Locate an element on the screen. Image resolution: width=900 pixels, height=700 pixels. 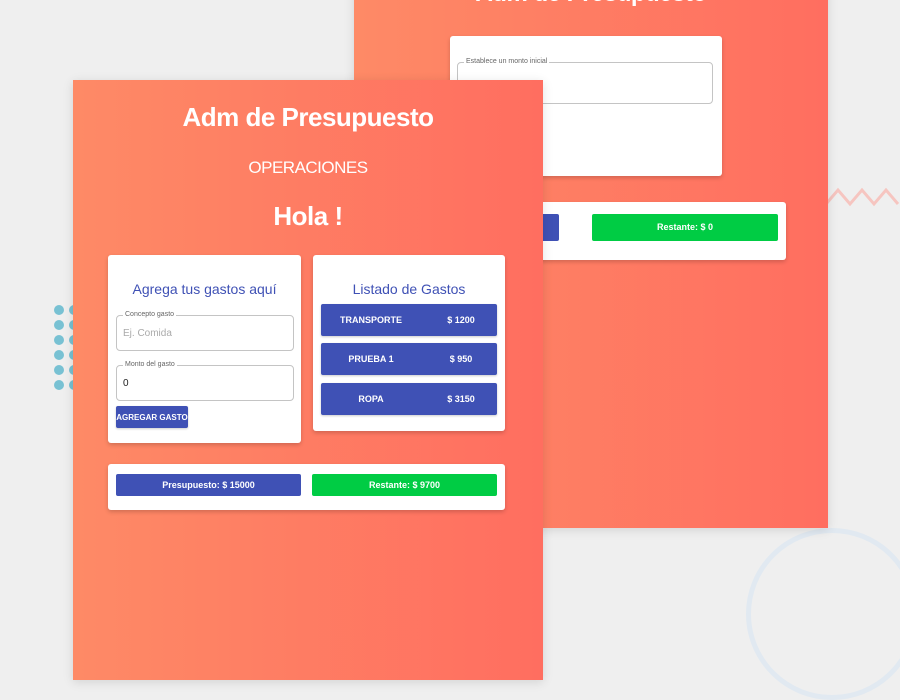
section-subtitle: OPERACIONES is located at coordinates (308, 167).